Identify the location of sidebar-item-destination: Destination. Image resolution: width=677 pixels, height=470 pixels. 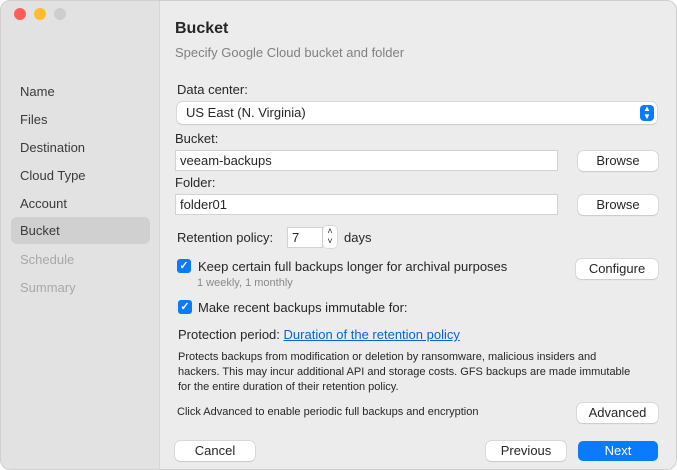
(80, 147).